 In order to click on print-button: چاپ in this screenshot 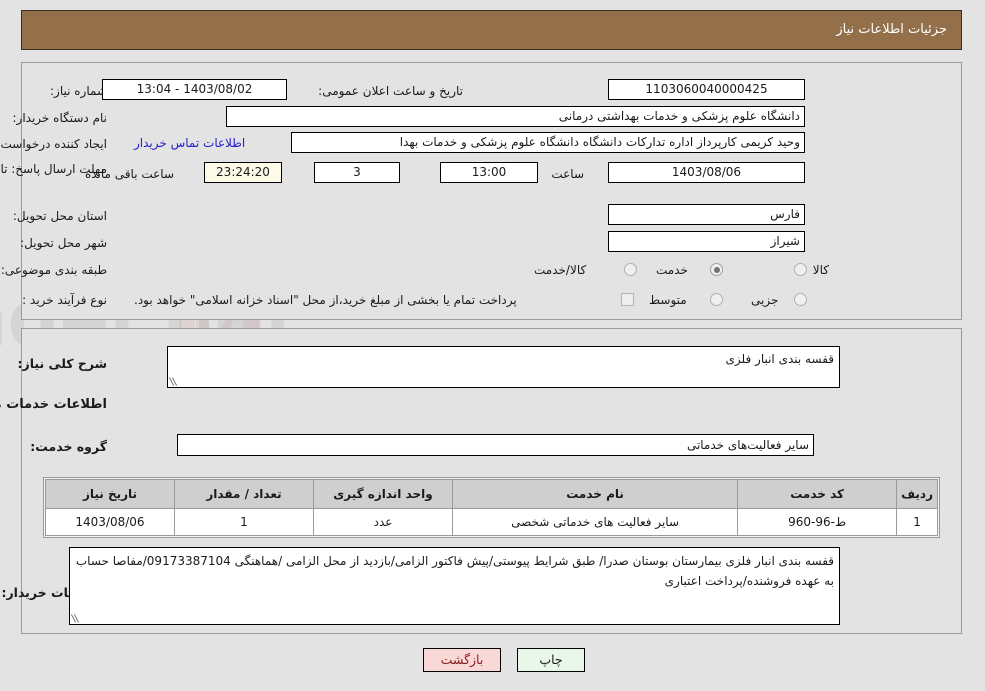, I will do `click(552, 660)`.